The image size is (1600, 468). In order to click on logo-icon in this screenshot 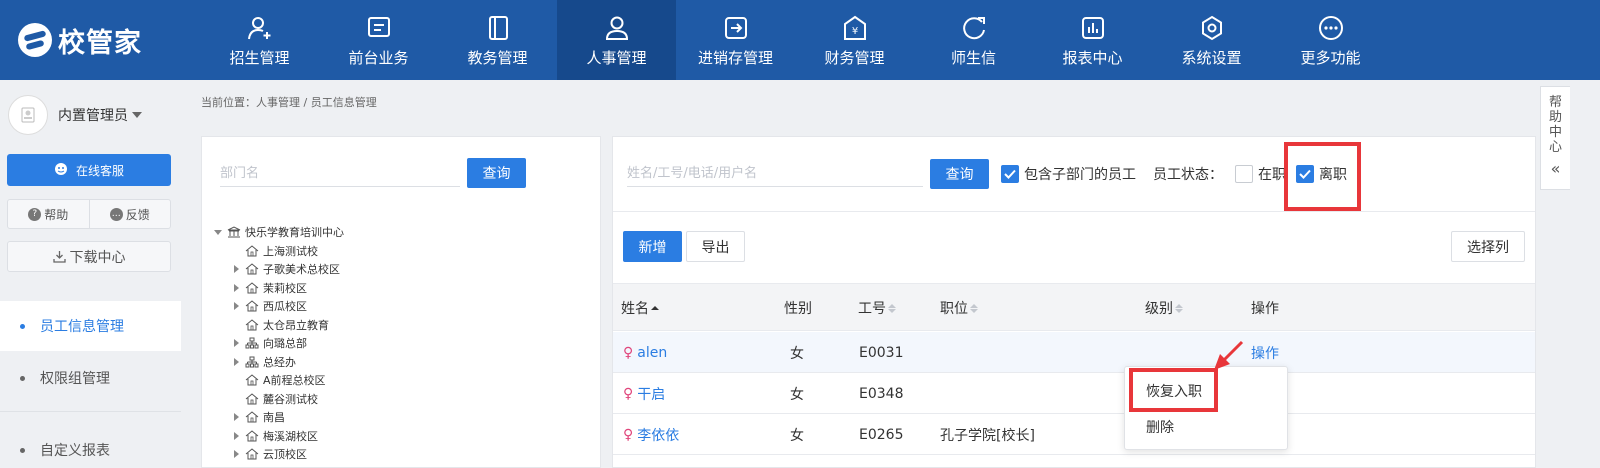, I will do `click(35, 40)`.